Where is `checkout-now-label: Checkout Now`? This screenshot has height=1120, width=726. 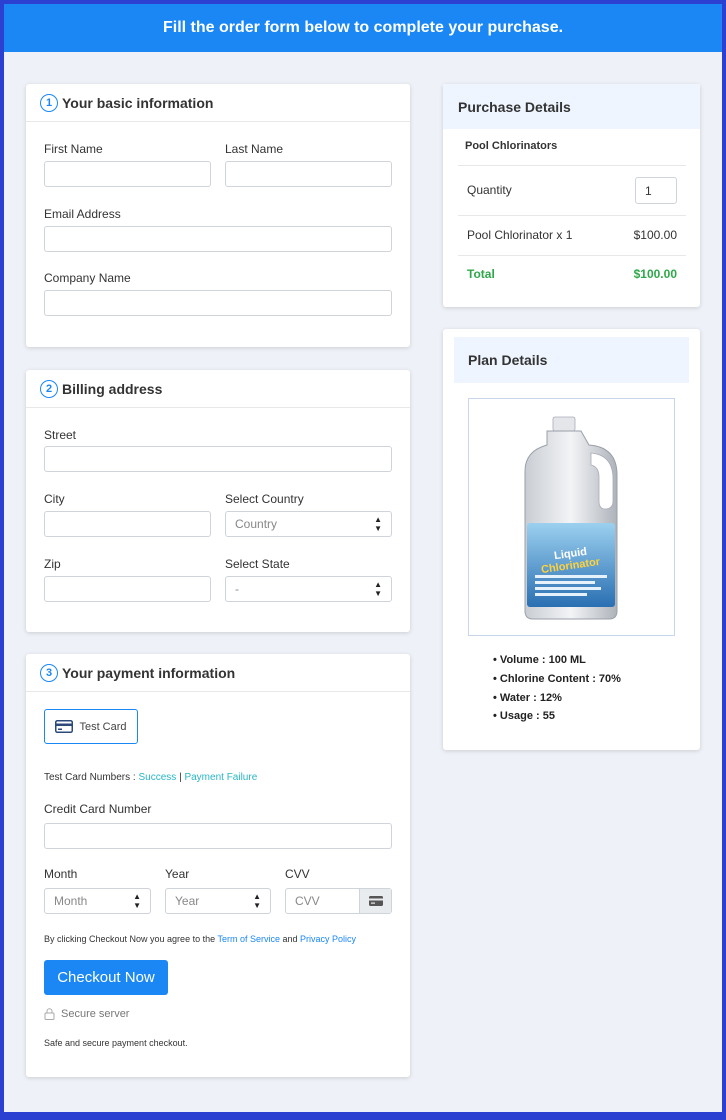
checkout-now-label: Checkout Now is located at coordinates (106, 977).